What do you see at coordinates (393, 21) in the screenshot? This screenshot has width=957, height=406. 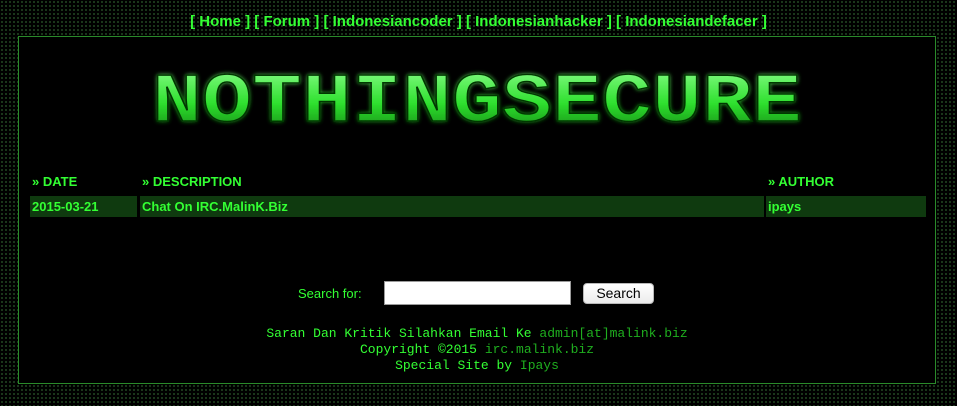 I see `nav-link-indonesiancoder: Indonesiancoder` at bounding box center [393, 21].